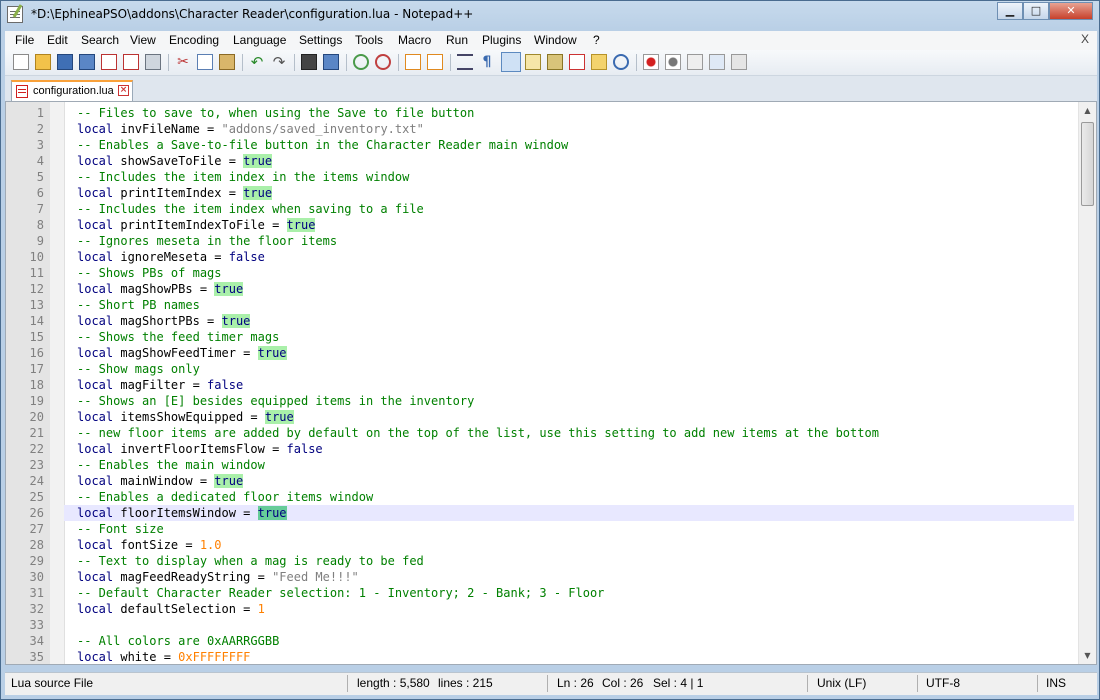 The height and width of the screenshot is (700, 1100). I want to click on tab-configuration-lua: configuration.lua ×, so click(72, 90).